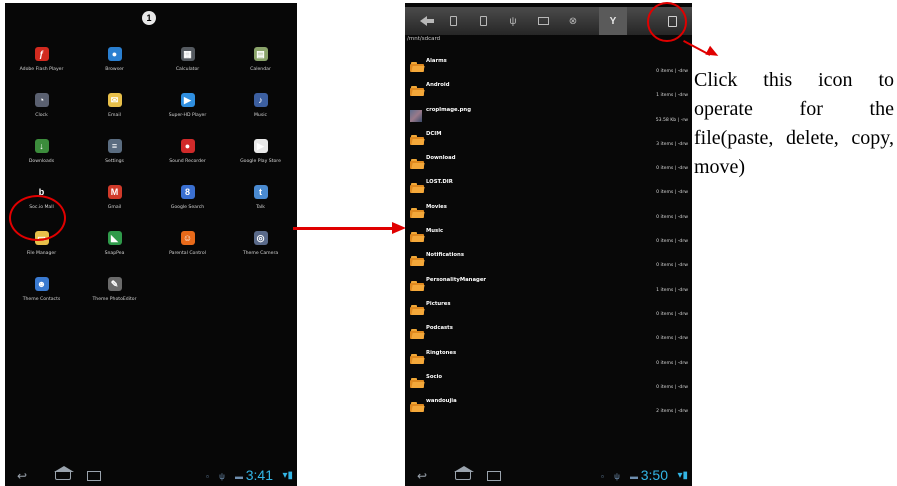 Image resolution: width=897 pixels, height=486 pixels. I want to click on file-name: Ringtones, so click(441, 352).